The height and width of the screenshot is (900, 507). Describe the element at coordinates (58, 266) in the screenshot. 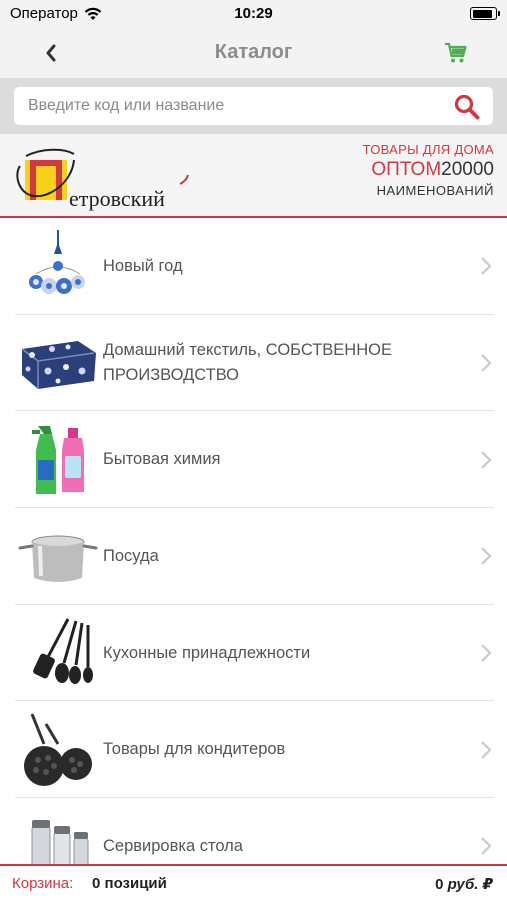

I see `christmas-ornaments-icon` at that location.